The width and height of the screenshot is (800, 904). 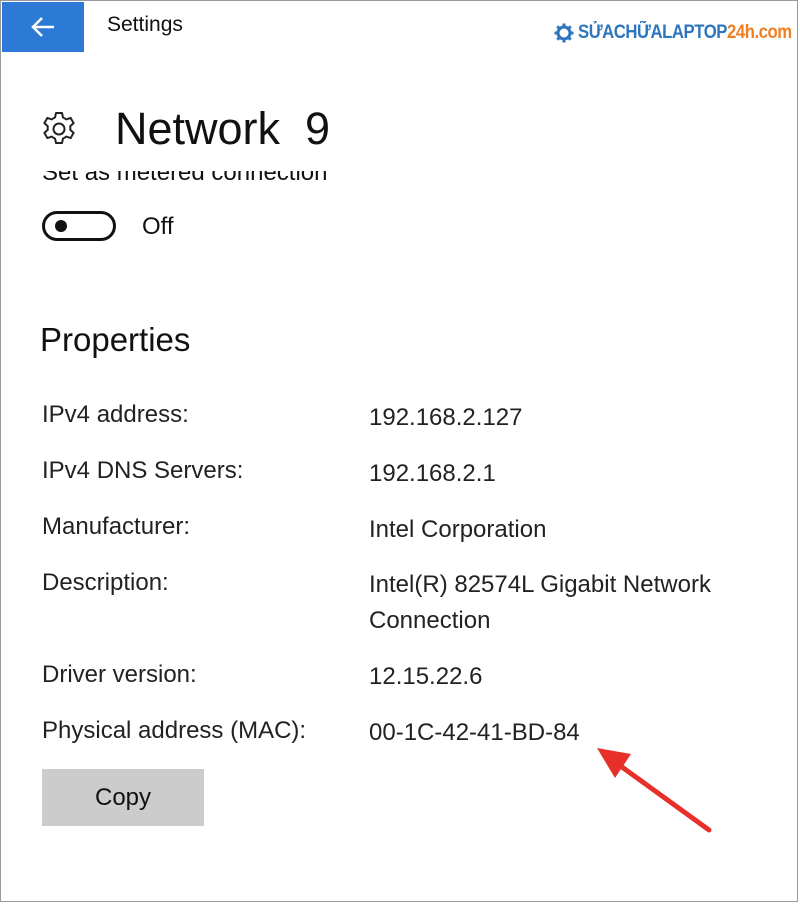 What do you see at coordinates (116, 526) in the screenshot?
I see `property-label: Manufacturer:` at bounding box center [116, 526].